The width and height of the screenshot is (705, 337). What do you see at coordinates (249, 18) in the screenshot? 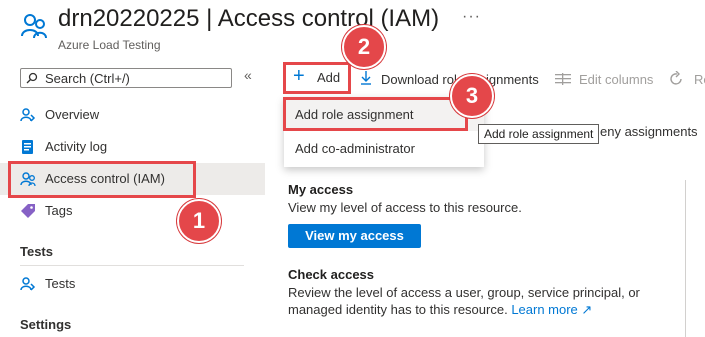
I see `page-title: drn20220225 | Access control (IAM)` at bounding box center [249, 18].